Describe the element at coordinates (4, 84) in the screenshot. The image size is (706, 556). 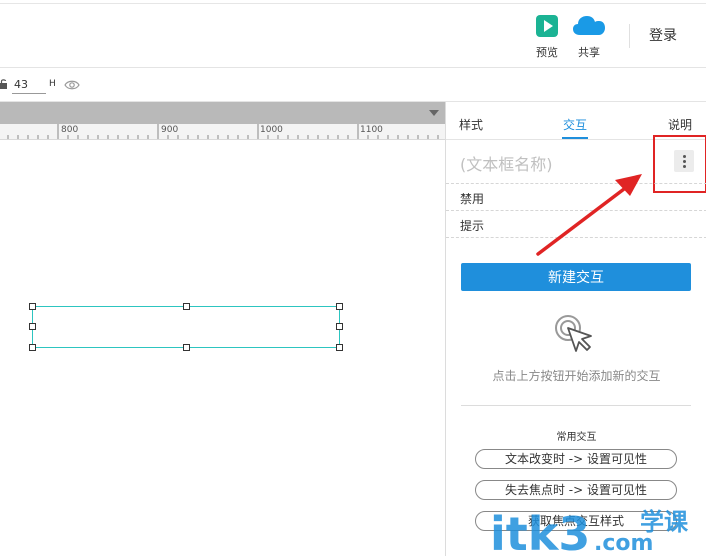
I see `lock-icon` at that location.